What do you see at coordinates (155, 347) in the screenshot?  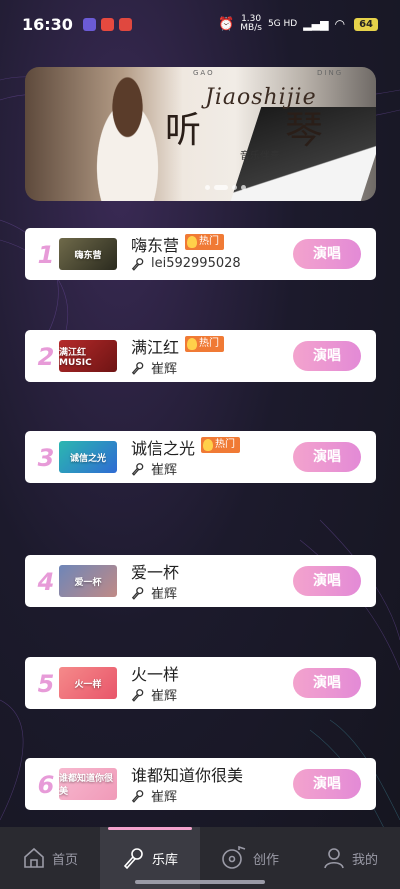 I see `song-title: 满江红` at bounding box center [155, 347].